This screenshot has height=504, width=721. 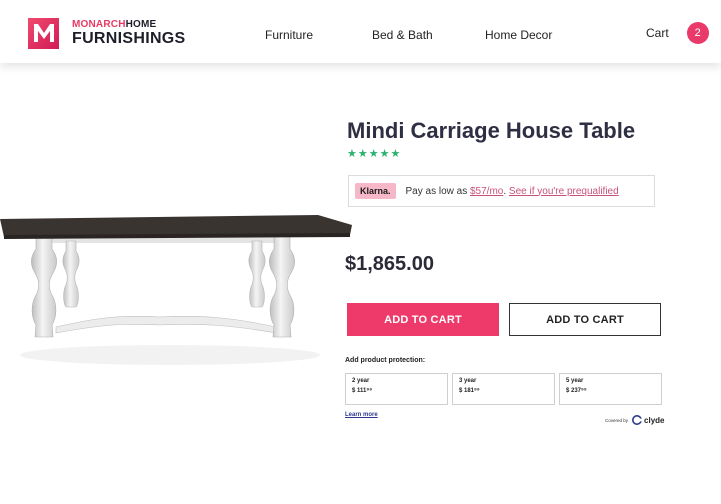 I want to click on protection-plan-3-year: 3 year $ 181⁹⁹, so click(x=503, y=389).